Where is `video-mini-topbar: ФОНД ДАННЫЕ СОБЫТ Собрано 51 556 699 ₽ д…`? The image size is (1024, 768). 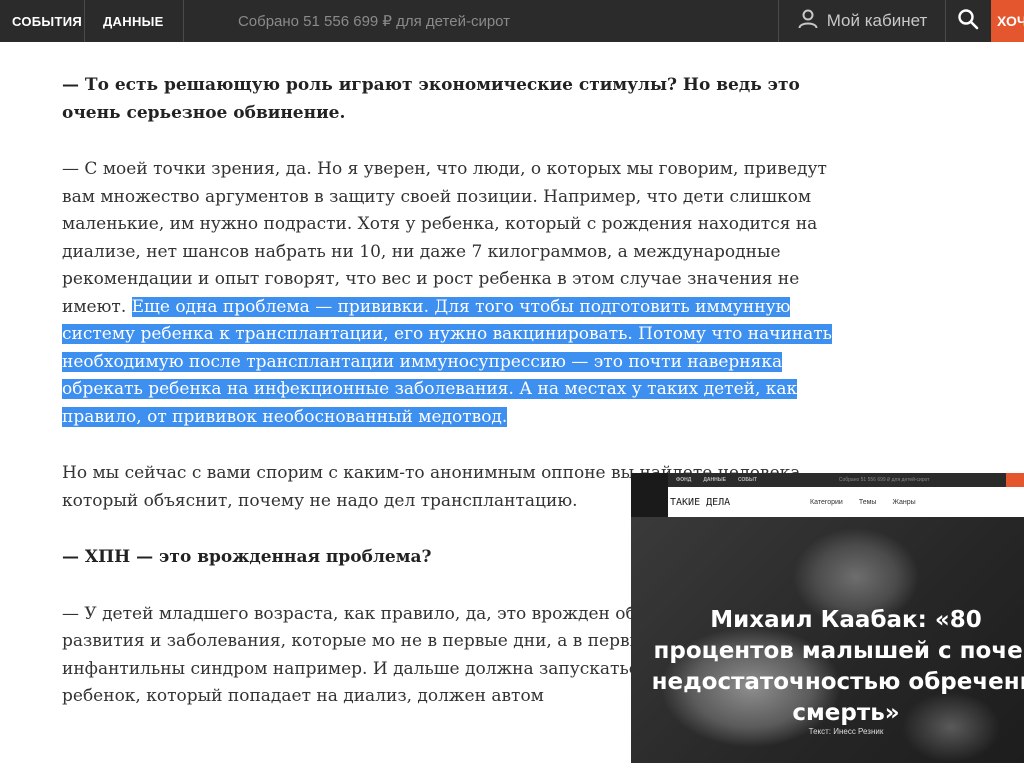
video-mini-topbar: ФОНД ДАННЫЕ СОБЫТ Собрано 51 556 699 ₽ д… is located at coordinates (846, 480).